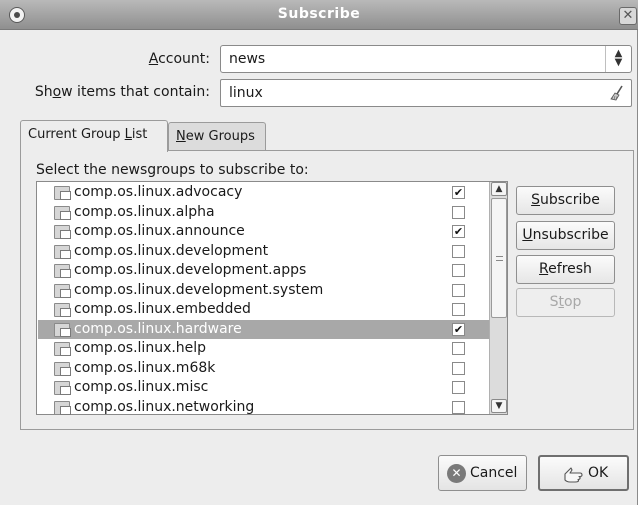 Image resolution: width=638 pixels, height=505 pixels. I want to click on newsgroup-name: comp.os.linux.alpha, so click(144, 211).